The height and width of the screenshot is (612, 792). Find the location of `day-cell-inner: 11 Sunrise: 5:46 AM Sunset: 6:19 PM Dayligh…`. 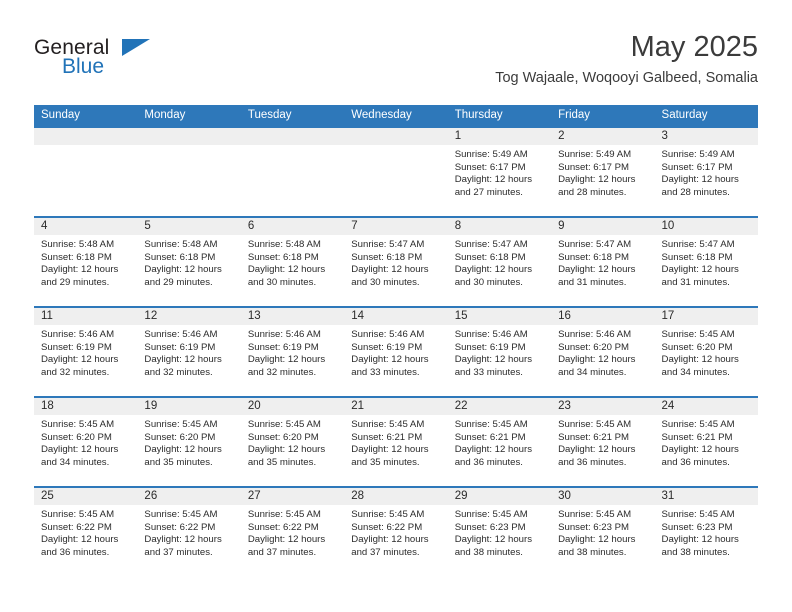

day-cell-inner: 11 Sunrise: 5:46 AM Sunset: 6:19 PM Dayligh… is located at coordinates (86, 352).